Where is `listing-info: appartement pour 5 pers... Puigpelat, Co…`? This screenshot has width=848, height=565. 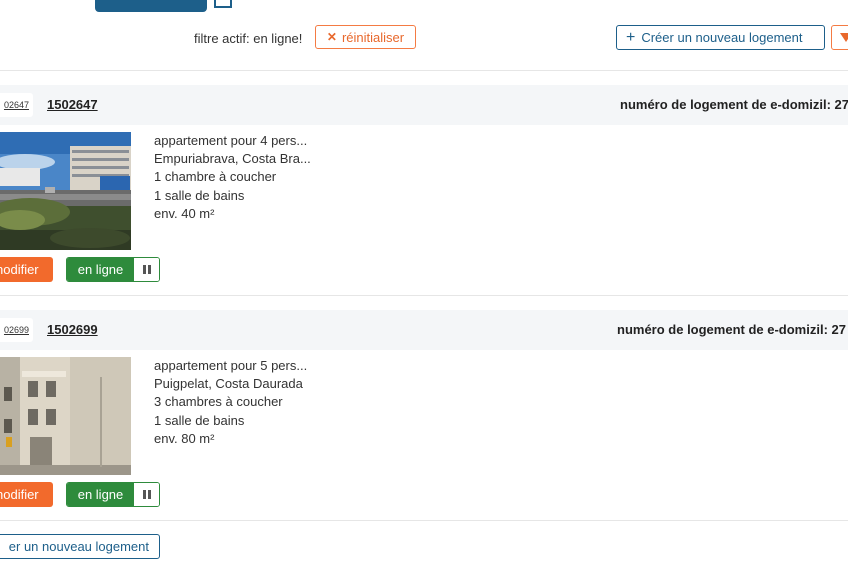 listing-info: appartement pour 5 pers... Puigpelat, Co… is located at coordinates (230, 402).